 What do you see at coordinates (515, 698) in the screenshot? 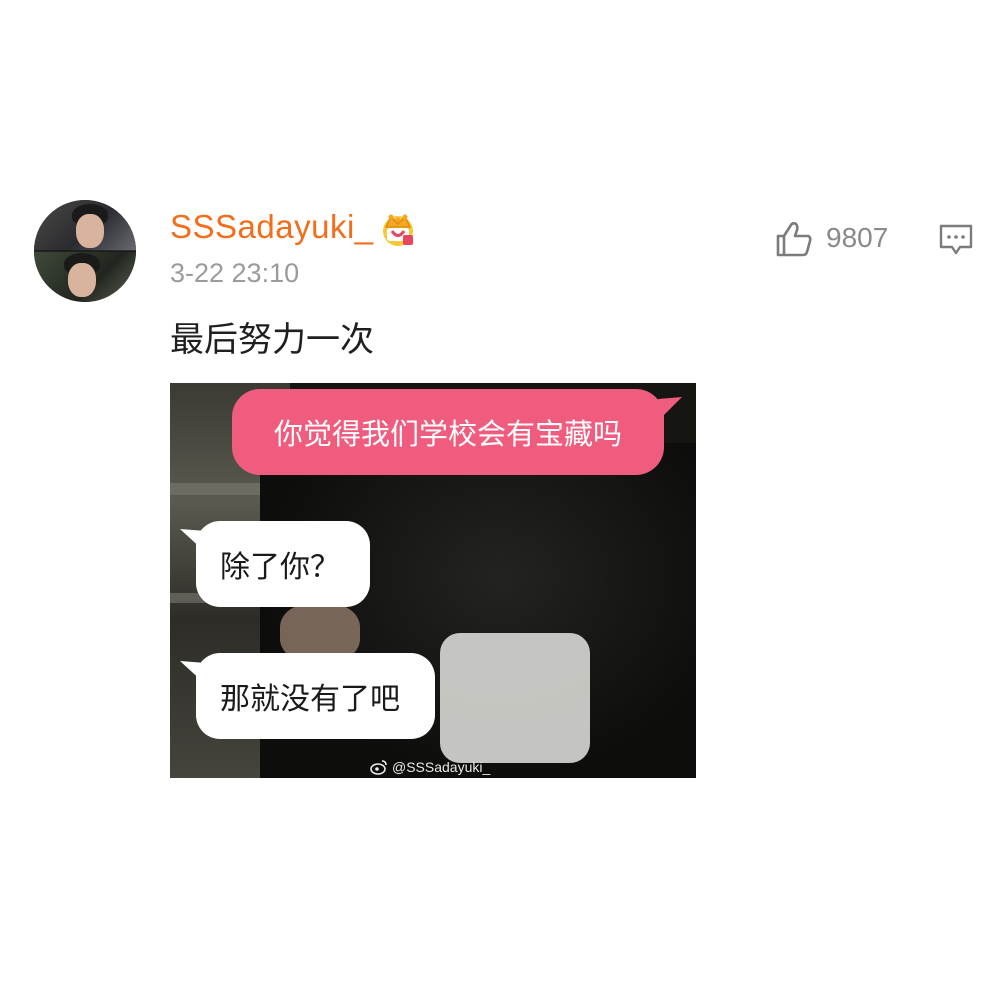
I see `scene-shirt` at bounding box center [515, 698].